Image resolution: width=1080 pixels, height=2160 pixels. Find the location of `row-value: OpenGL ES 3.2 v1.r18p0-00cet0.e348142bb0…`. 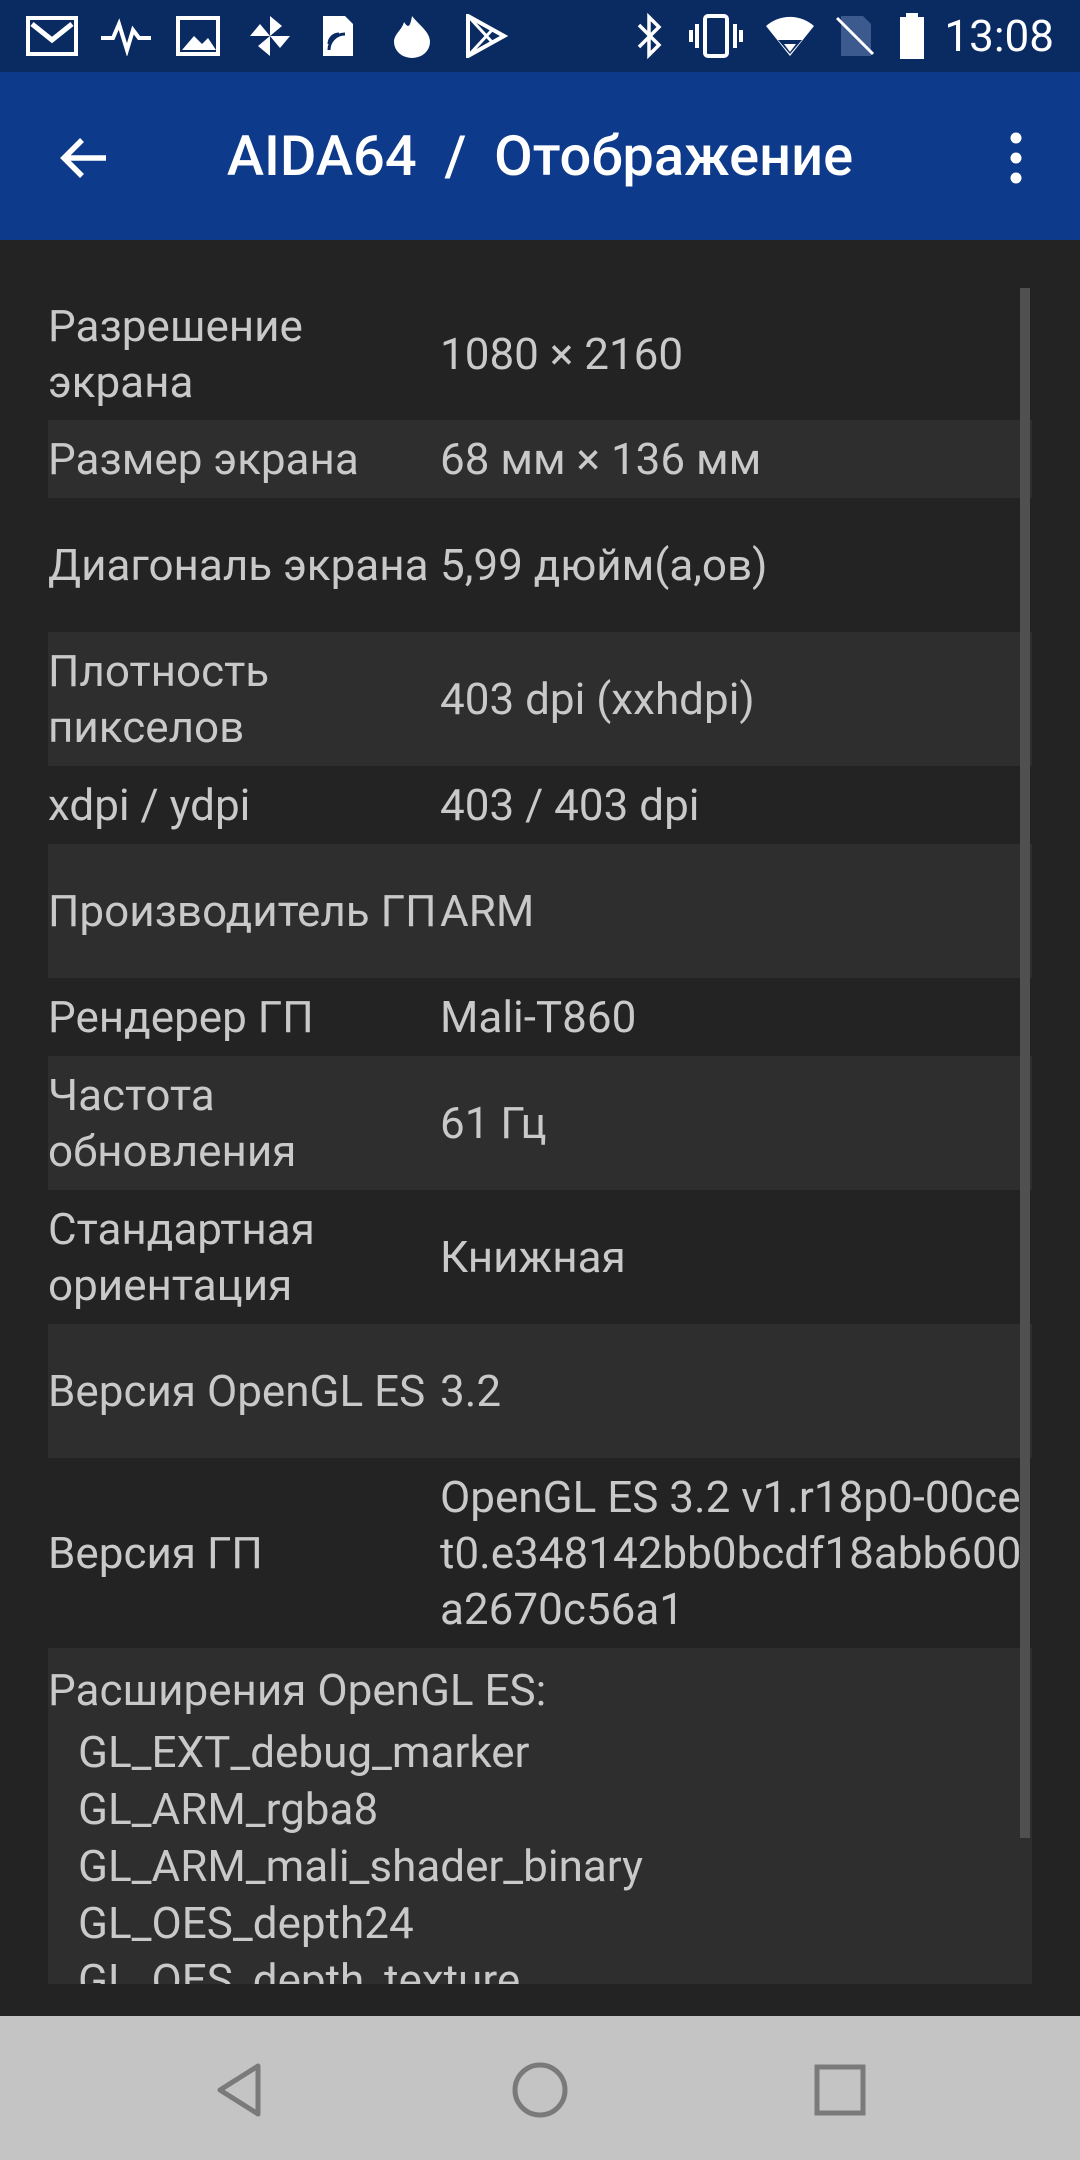

row-value: OpenGL ES 3.2 v1.r18p0-00cet0.e348142bb0… is located at coordinates (731, 1553).